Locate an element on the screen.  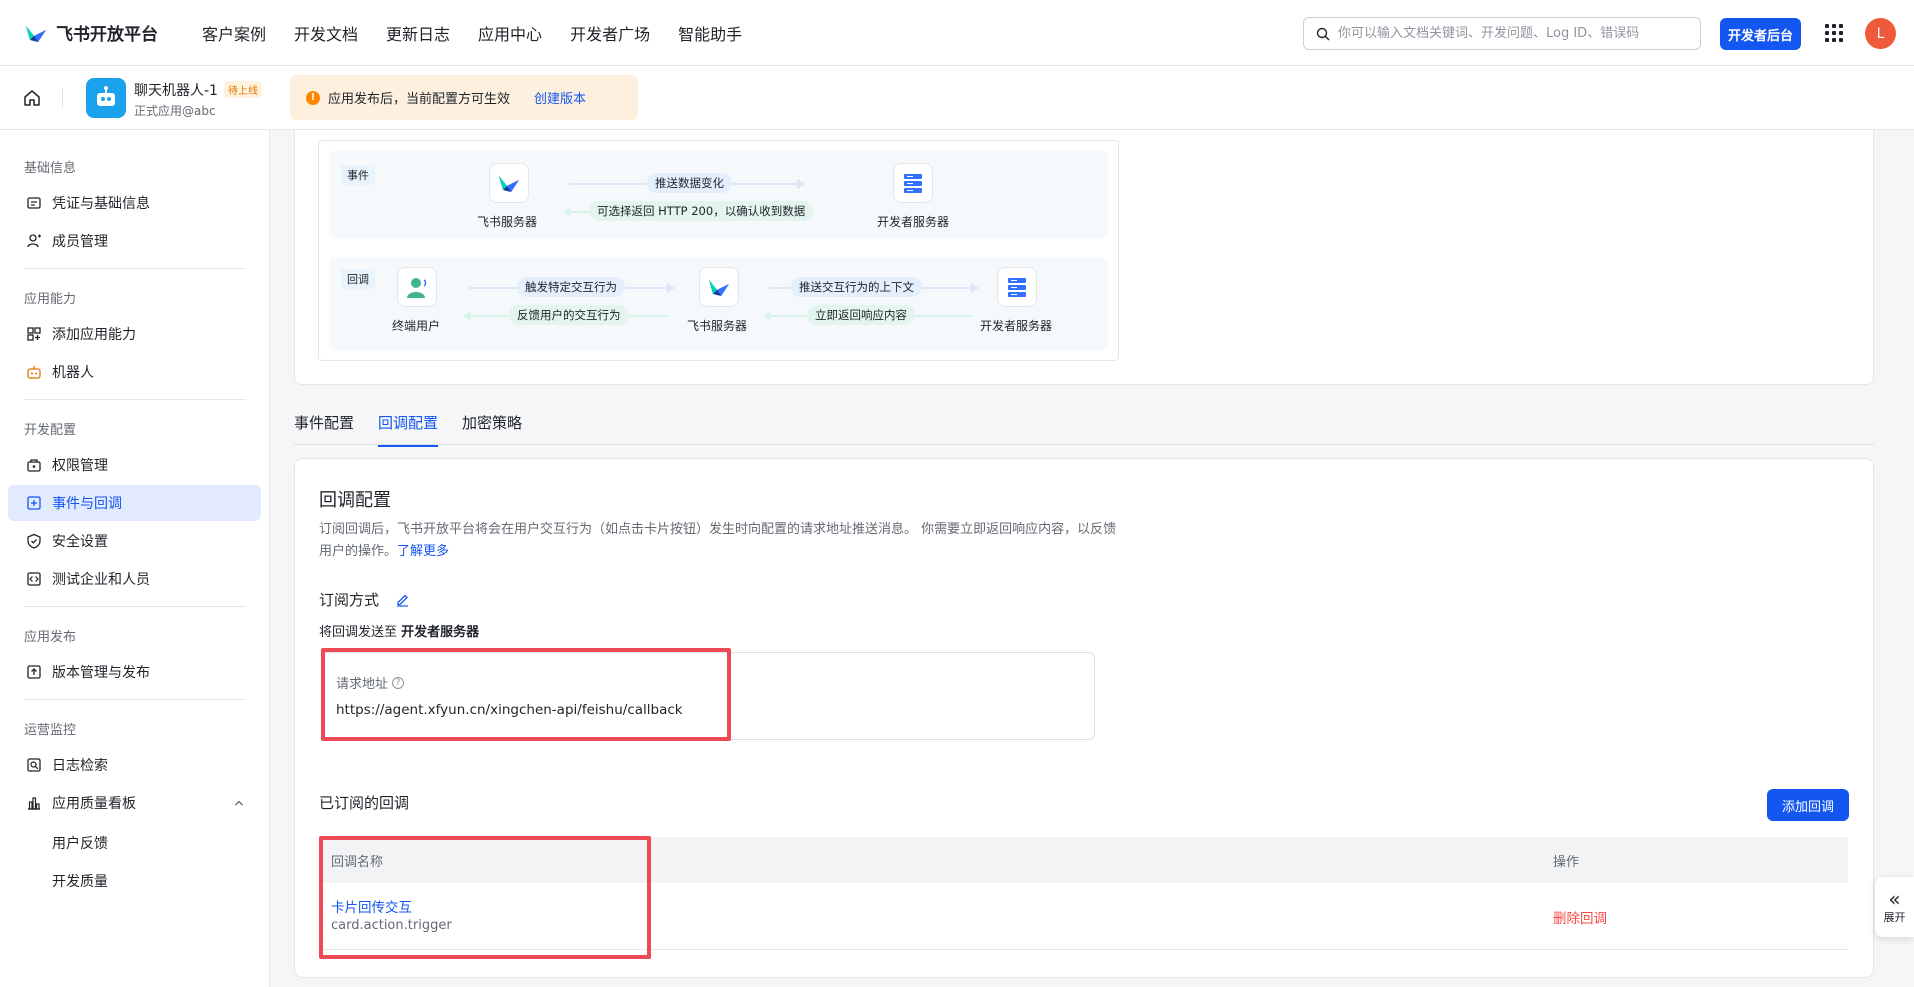
sidebar-group-title: 基础信息 is located at coordinates (50, 168).